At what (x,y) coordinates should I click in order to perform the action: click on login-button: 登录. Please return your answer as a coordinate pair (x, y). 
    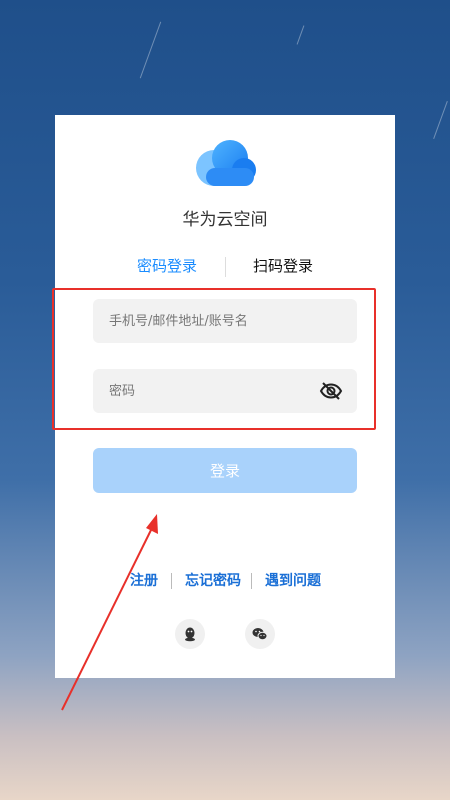
    Looking at the image, I should click on (225, 470).